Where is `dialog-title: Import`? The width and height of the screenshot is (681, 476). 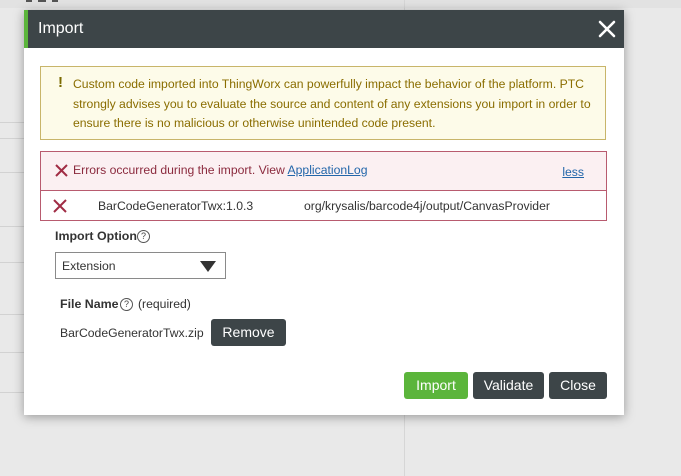 dialog-title: Import is located at coordinates (61, 28).